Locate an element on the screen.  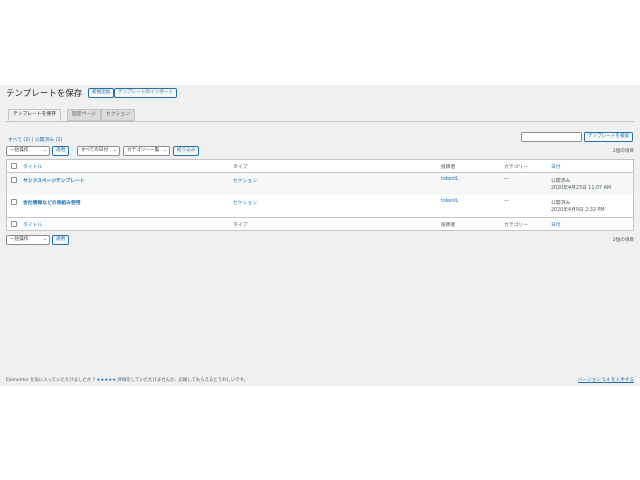
table-footer-row: タイトル タイプ 投稿者 カテゴリー 日付 is located at coordinates (320, 224).